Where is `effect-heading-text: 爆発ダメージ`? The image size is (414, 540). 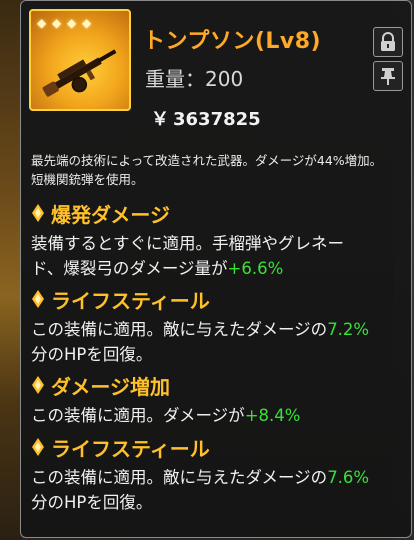
effect-heading-text: 爆発ダメージ is located at coordinates (110, 214).